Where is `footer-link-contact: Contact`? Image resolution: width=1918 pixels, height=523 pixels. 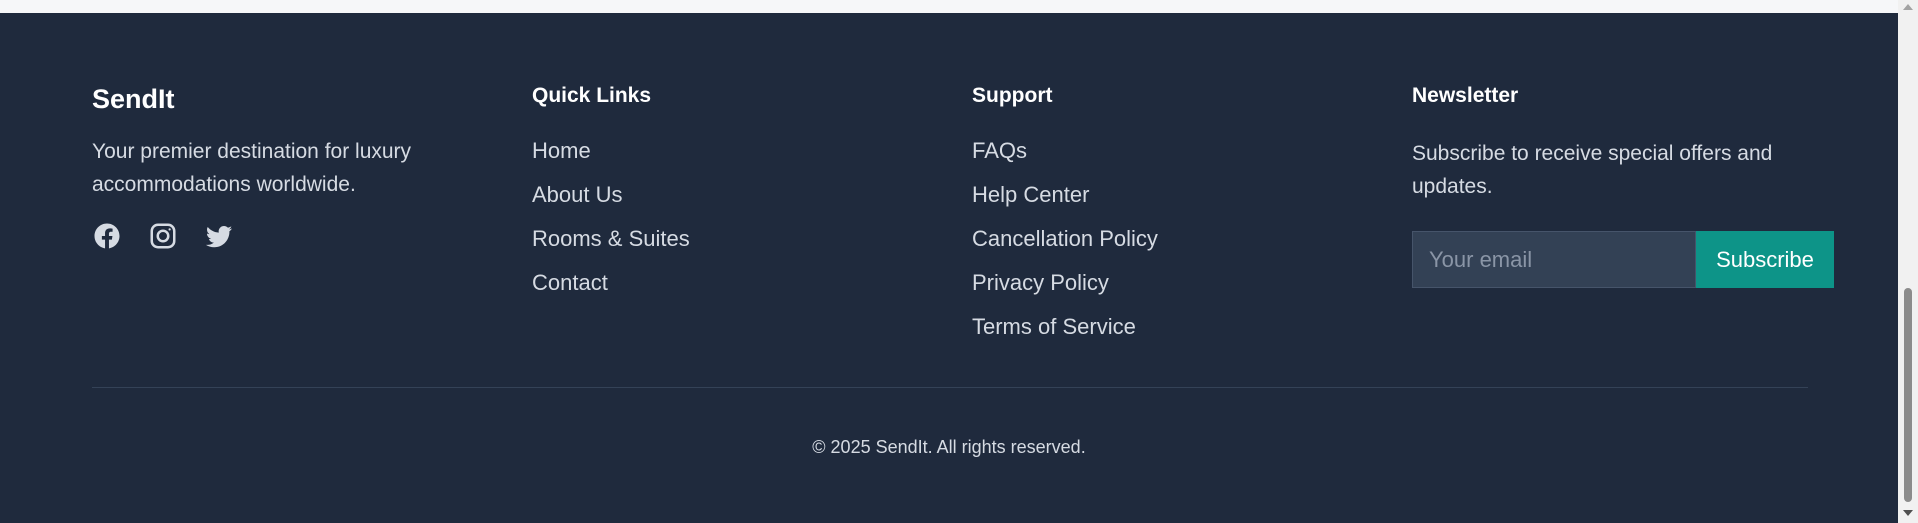
footer-link-contact: Contact is located at coordinates (570, 282).